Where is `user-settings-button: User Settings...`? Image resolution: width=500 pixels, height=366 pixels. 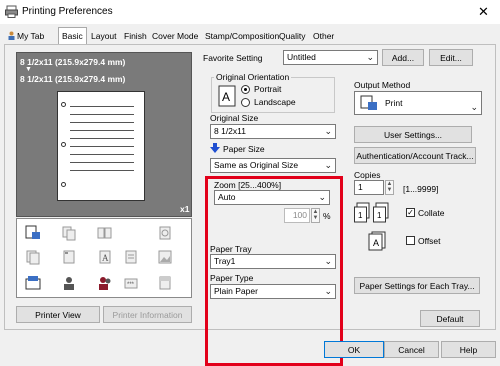
user-settings-button: User Settings... is located at coordinates (413, 134).